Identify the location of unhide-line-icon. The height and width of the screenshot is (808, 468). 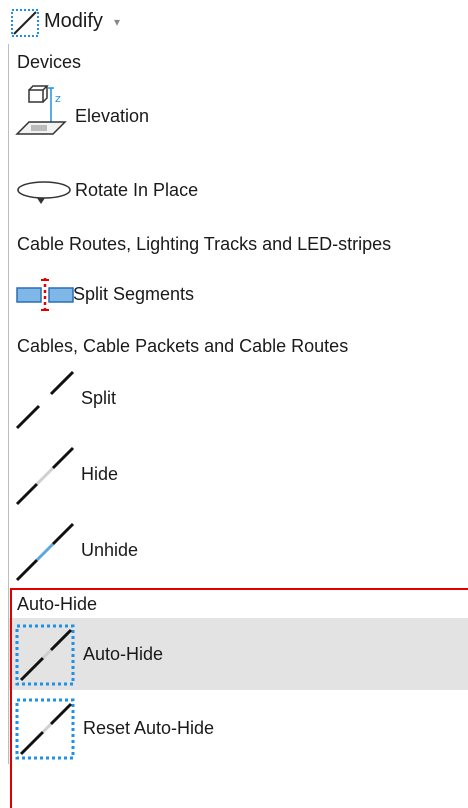
(45, 552).